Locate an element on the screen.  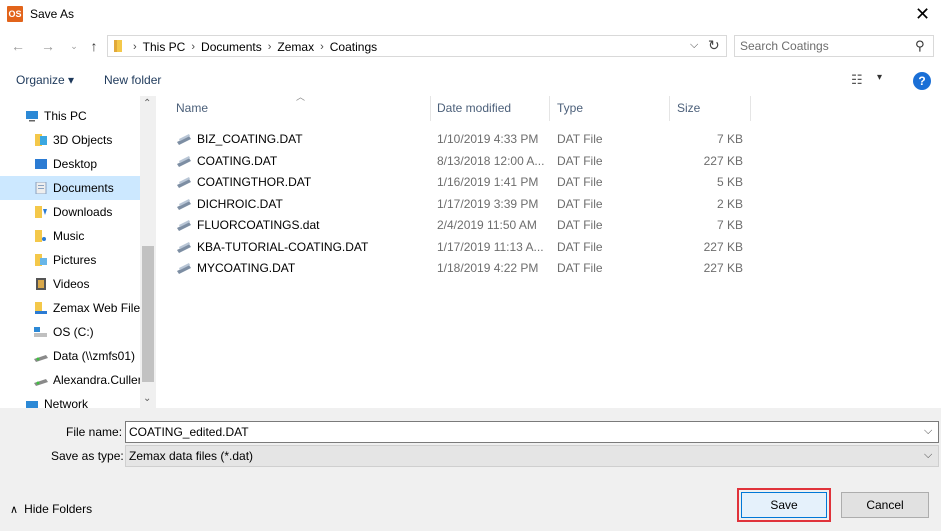
hide-folders-label: Hide Folders is located at coordinates (58, 509).